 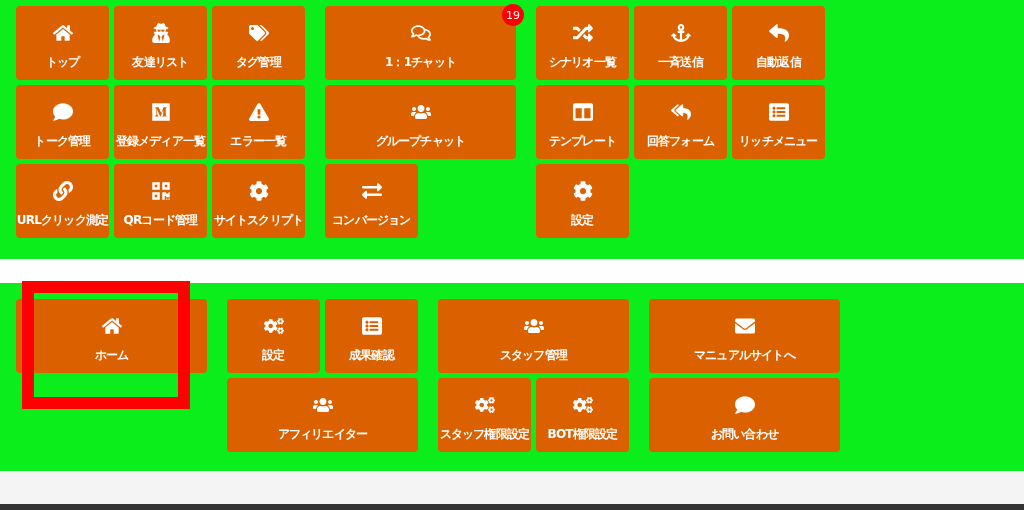 I want to click on exchange-arrows-icon, so click(x=371, y=191).